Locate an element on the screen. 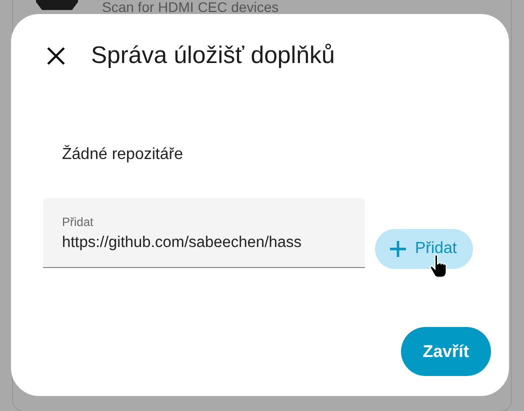 This screenshot has width=524, height=411. card-subtitle: Scan for HDMI CEC devices is located at coordinates (190, 7).